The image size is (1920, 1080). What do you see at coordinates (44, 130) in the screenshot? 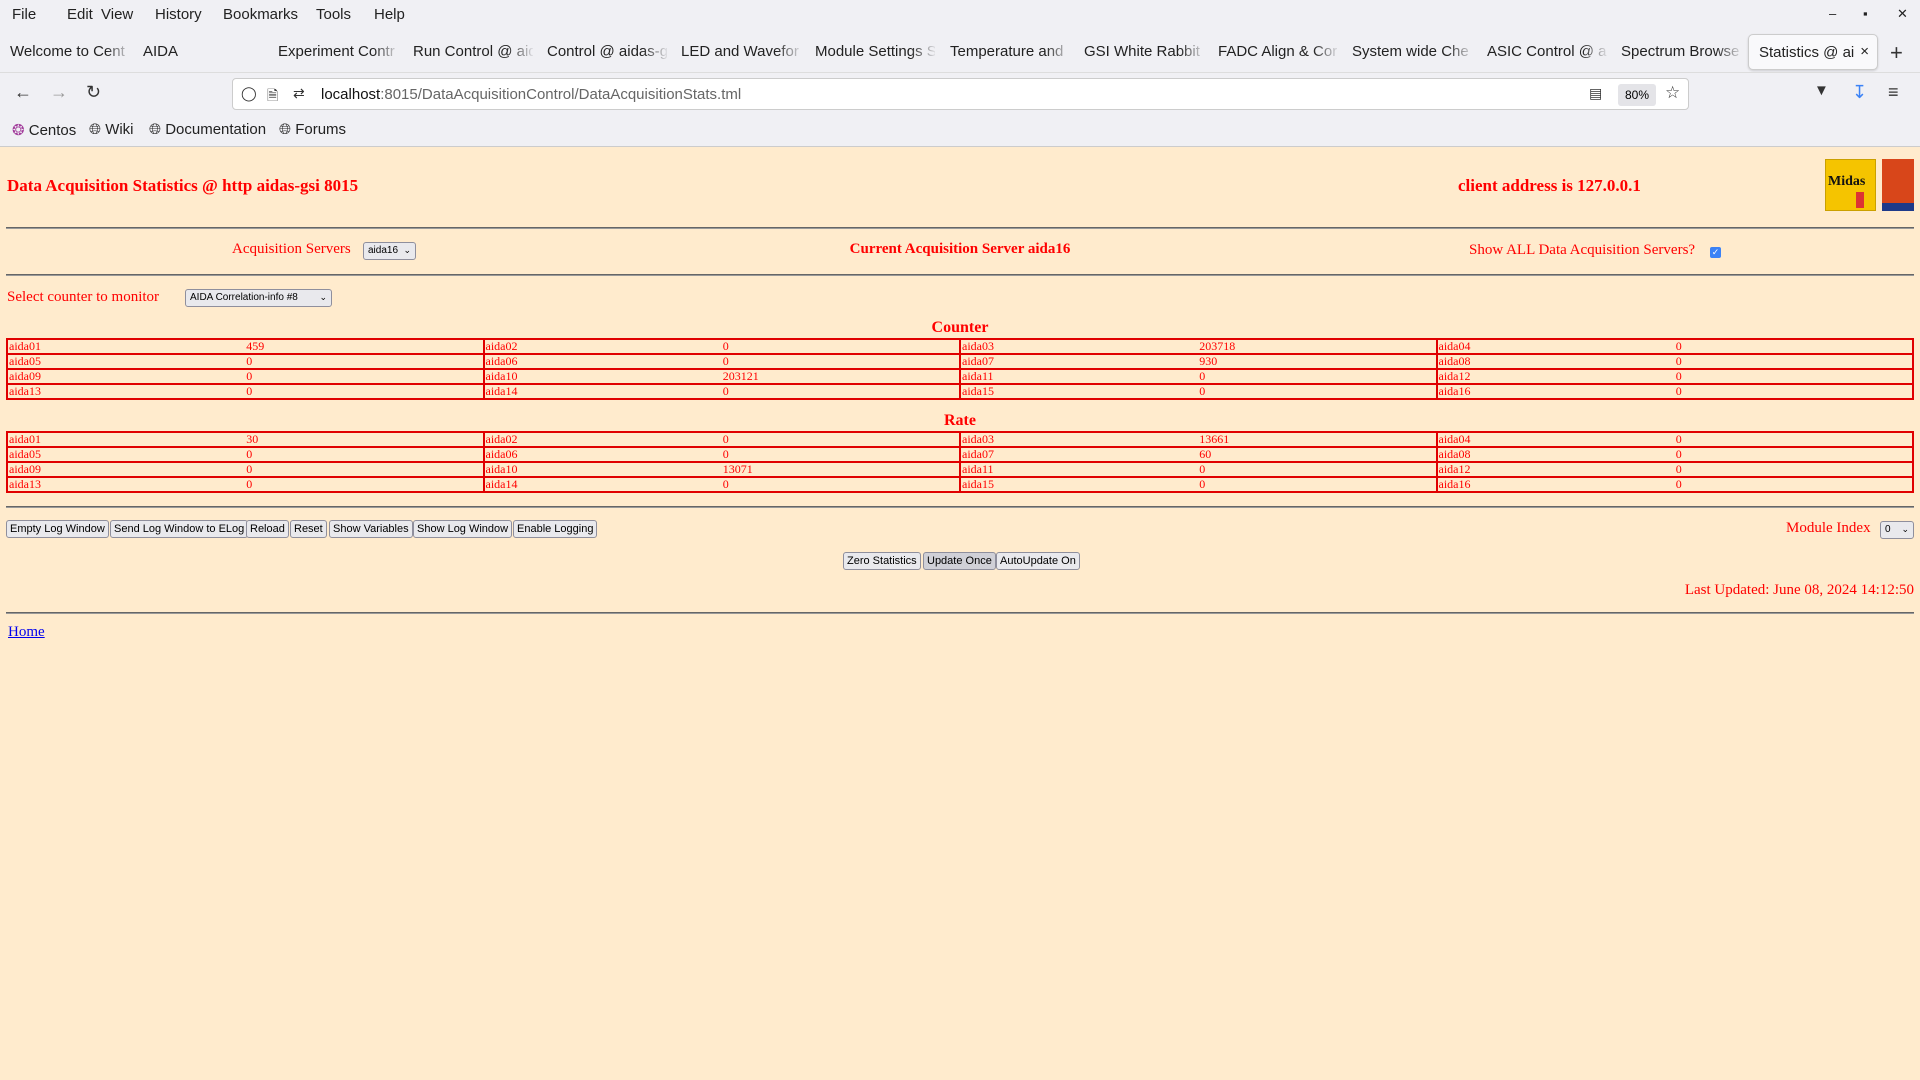
I see `bookmark-centos: ❂ Centos` at bounding box center [44, 130].